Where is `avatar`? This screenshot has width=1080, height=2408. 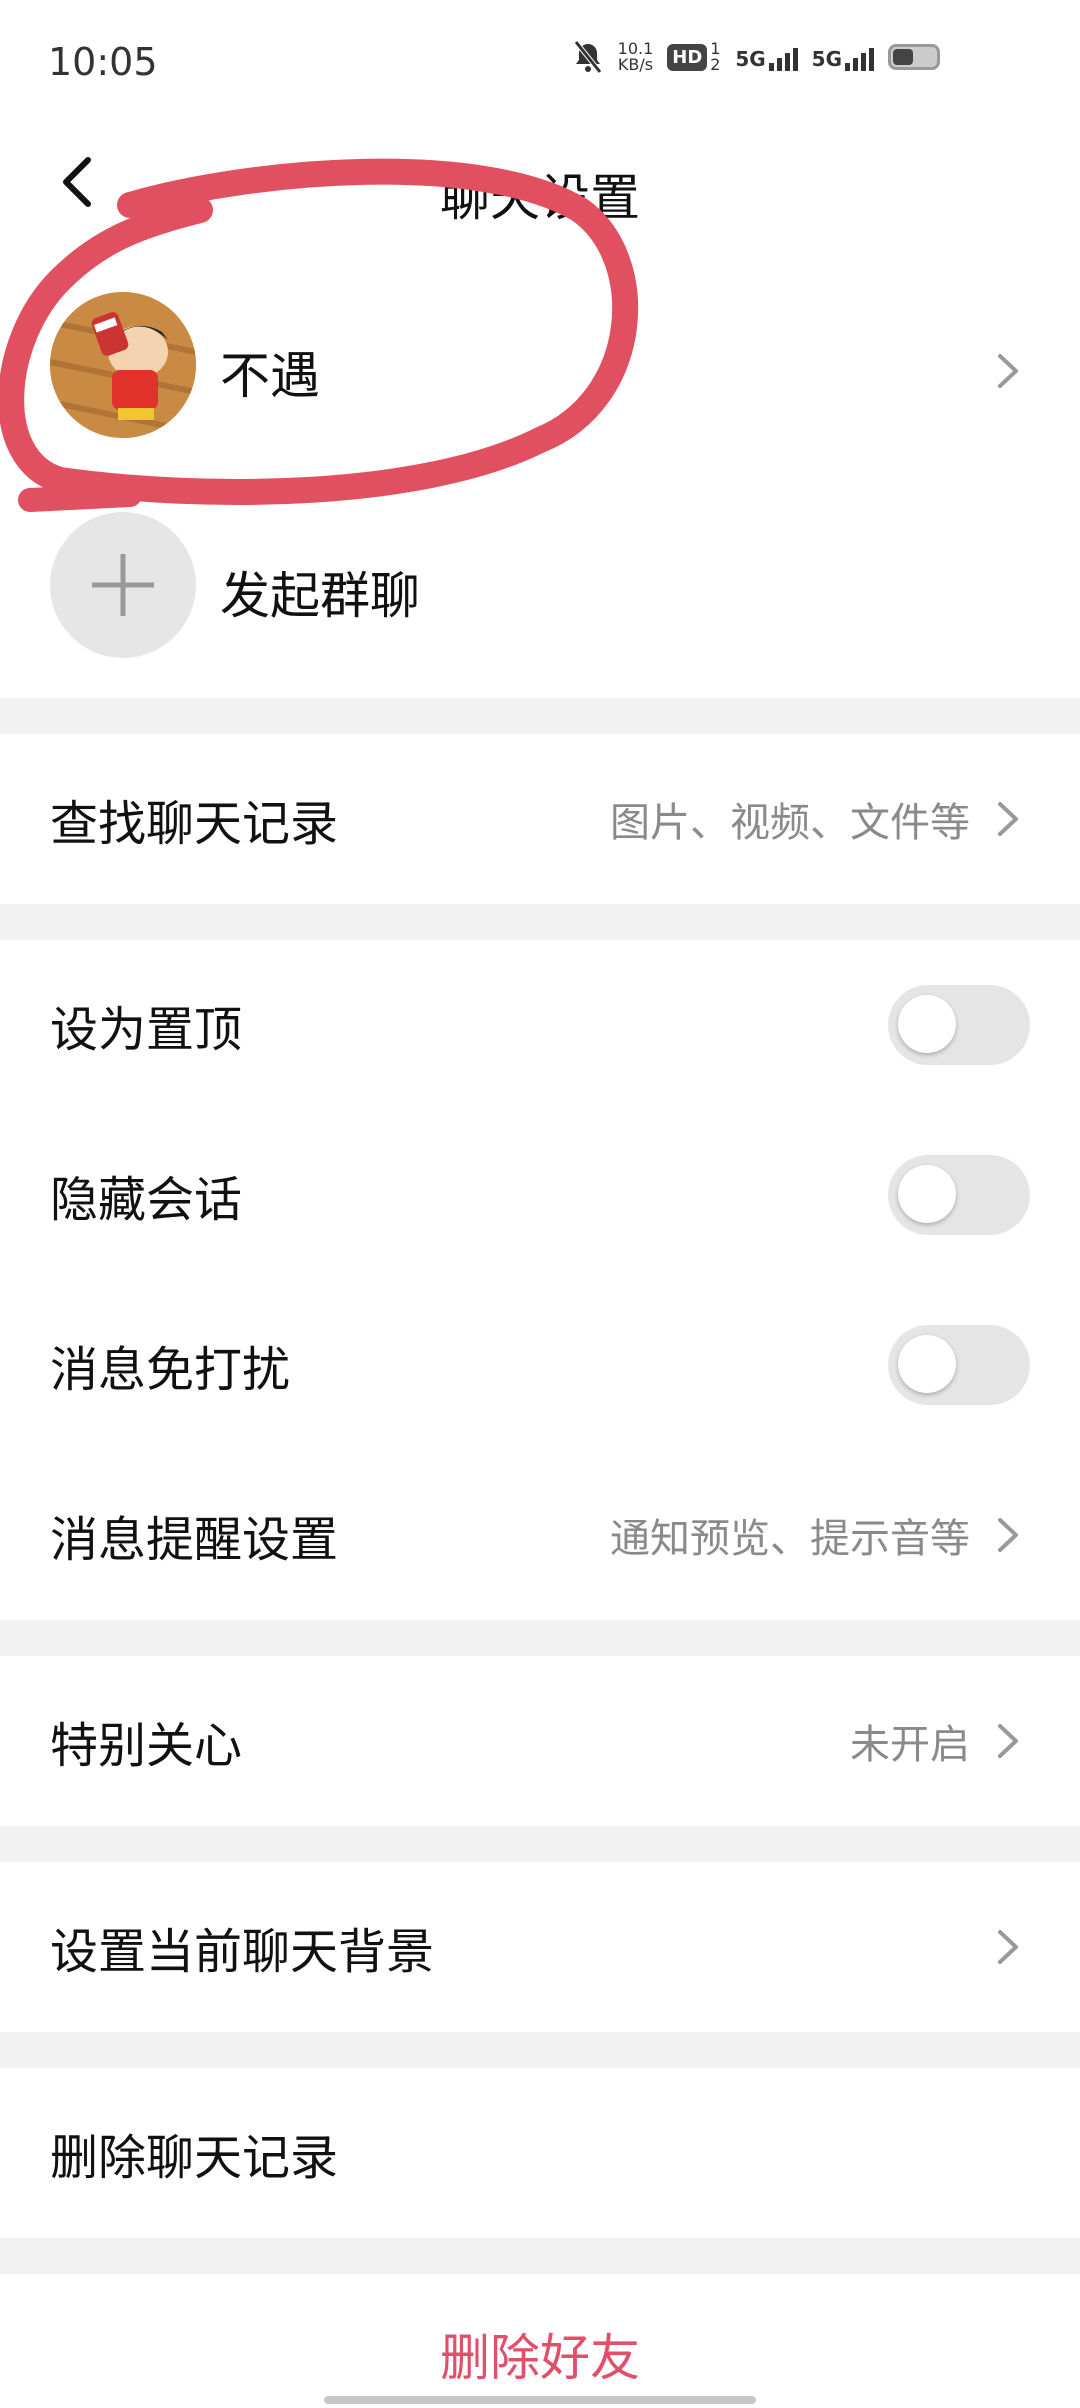
avatar is located at coordinates (123, 365).